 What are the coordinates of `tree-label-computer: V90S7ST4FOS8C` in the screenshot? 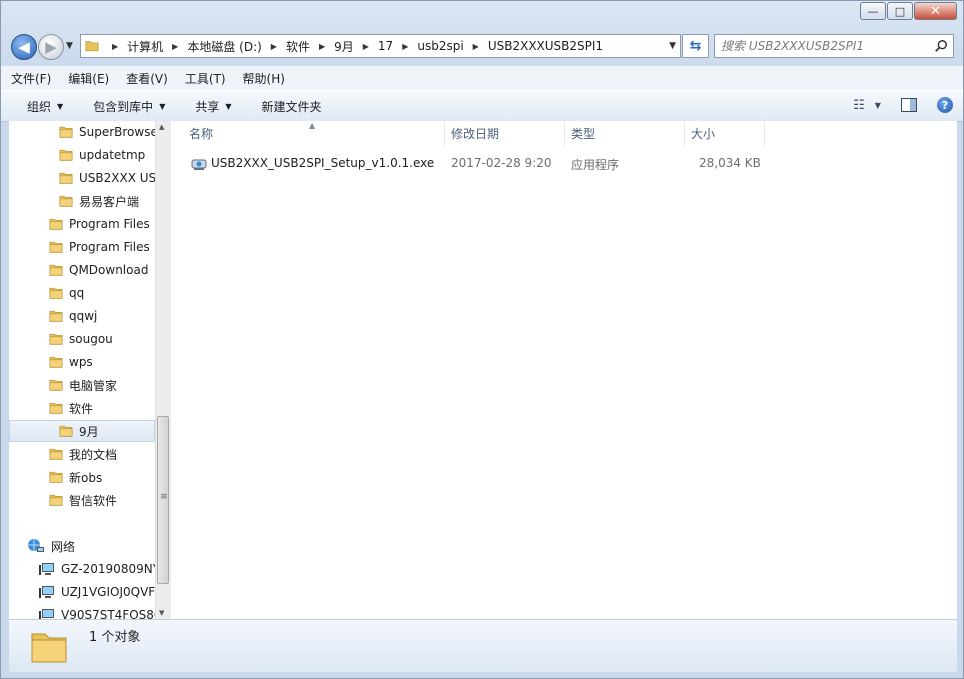 It's located at (108, 613).